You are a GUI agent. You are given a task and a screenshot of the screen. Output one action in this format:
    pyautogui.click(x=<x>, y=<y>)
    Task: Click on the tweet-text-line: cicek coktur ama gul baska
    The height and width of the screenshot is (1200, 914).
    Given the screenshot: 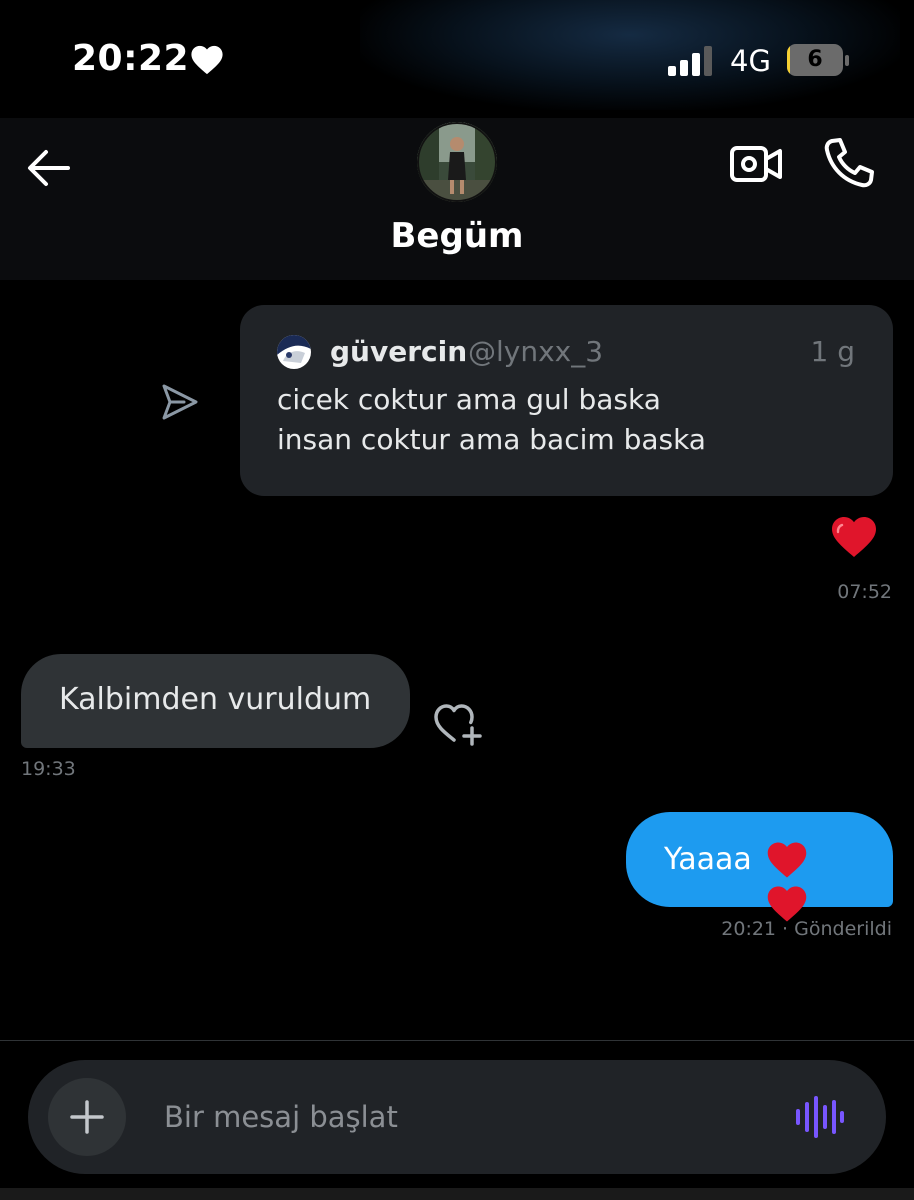 What is the action you would take?
    pyautogui.click(x=469, y=399)
    